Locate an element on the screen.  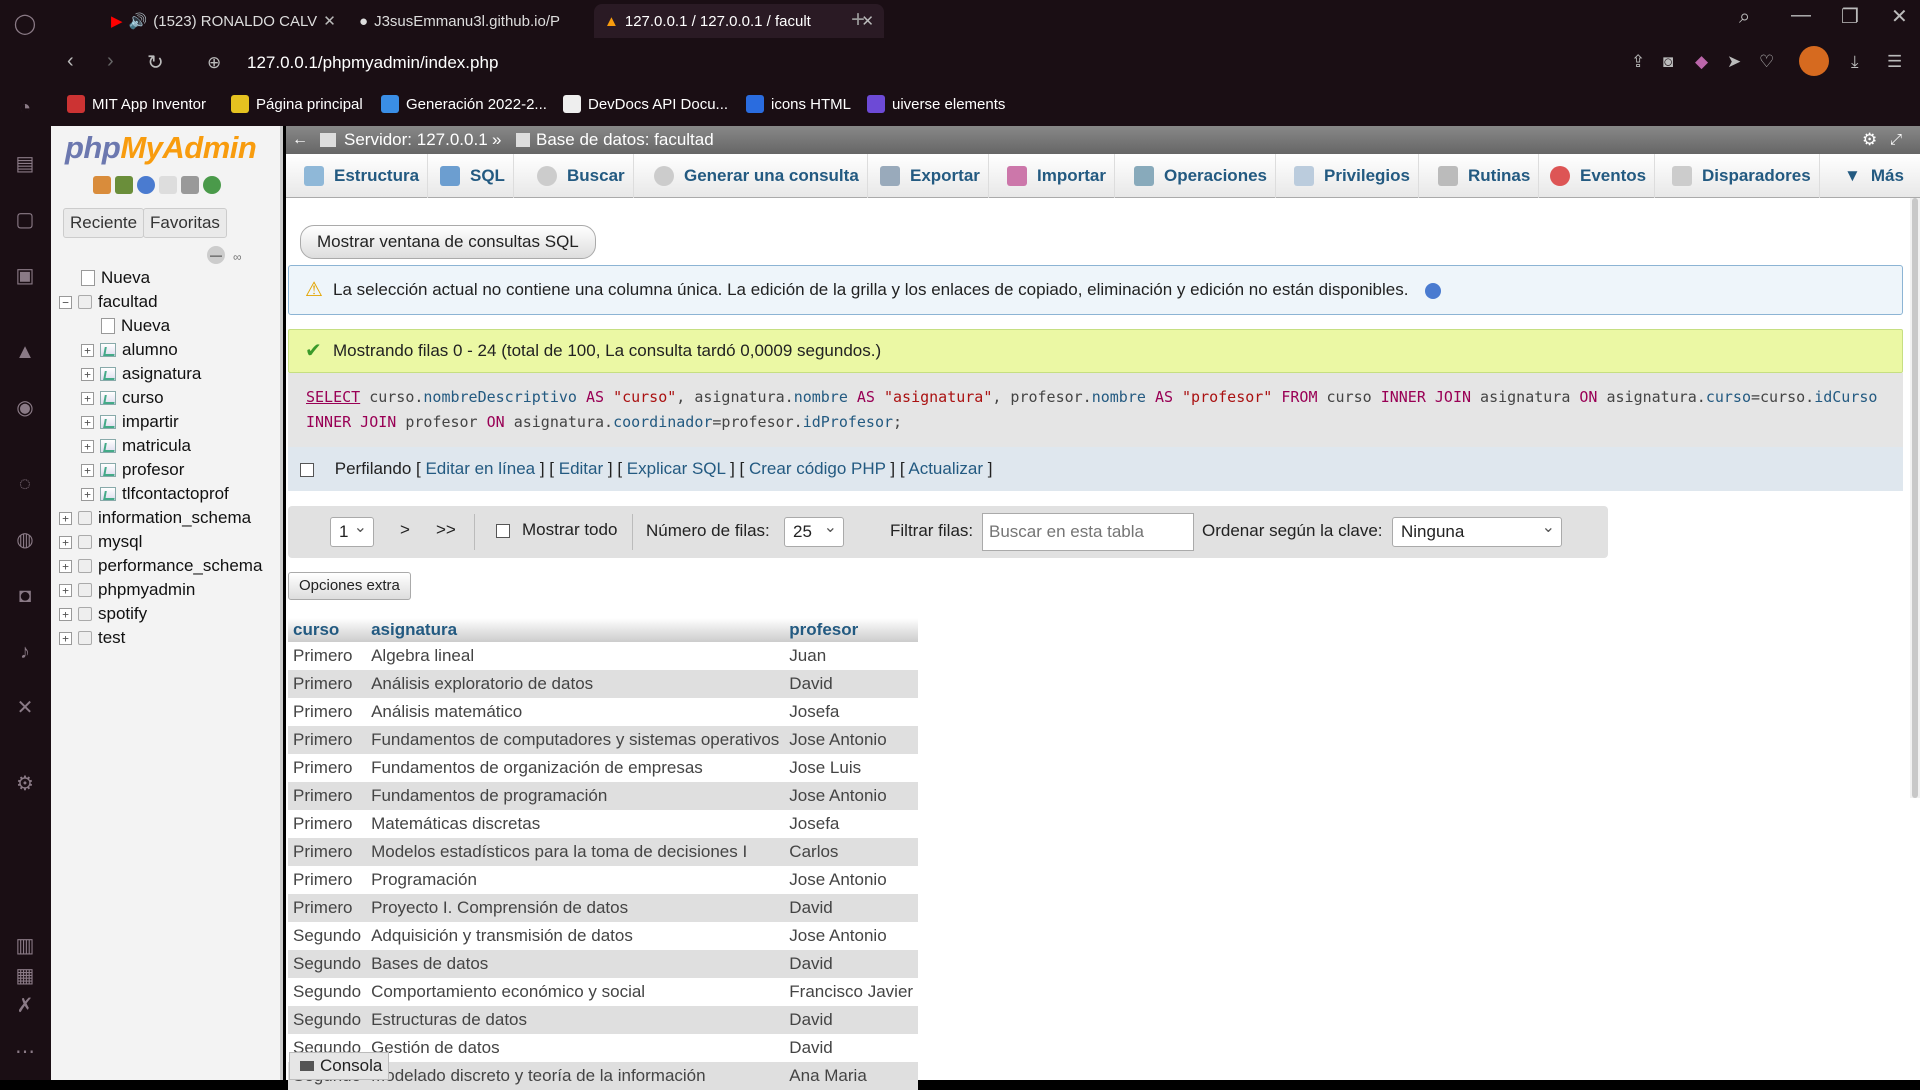
collapse-nav-icon: ← is located at coordinates (300, 140).